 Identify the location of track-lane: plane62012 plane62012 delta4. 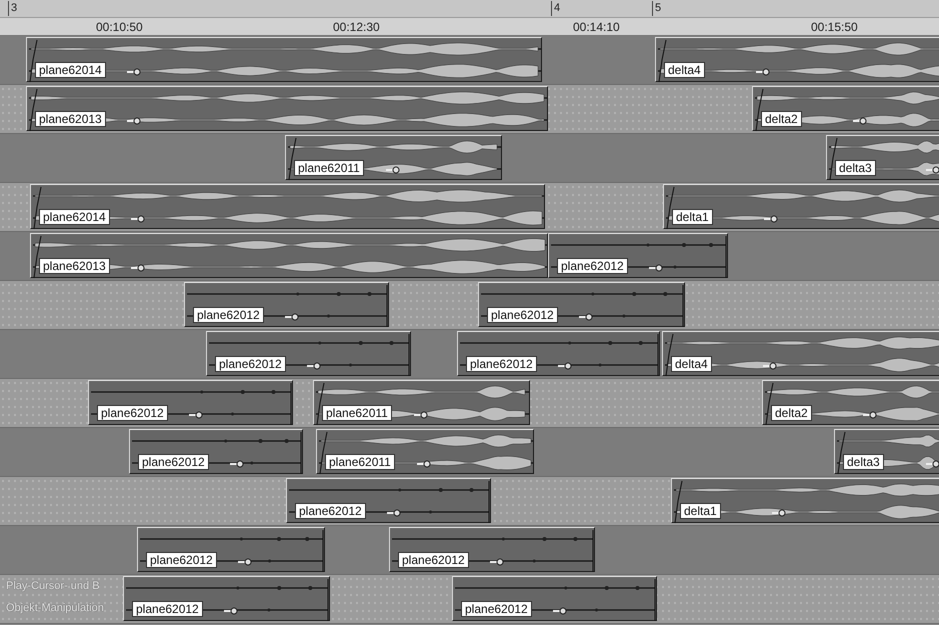
(469, 354).